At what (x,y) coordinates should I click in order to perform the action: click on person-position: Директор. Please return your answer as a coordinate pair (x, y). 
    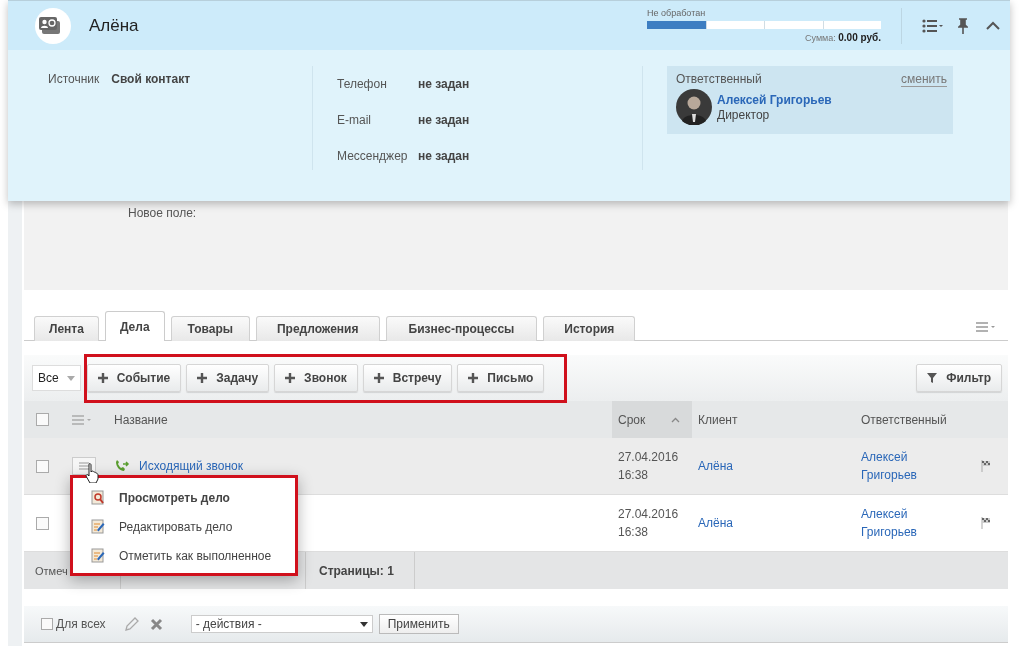
    Looking at the image, I should click on (744, 114).